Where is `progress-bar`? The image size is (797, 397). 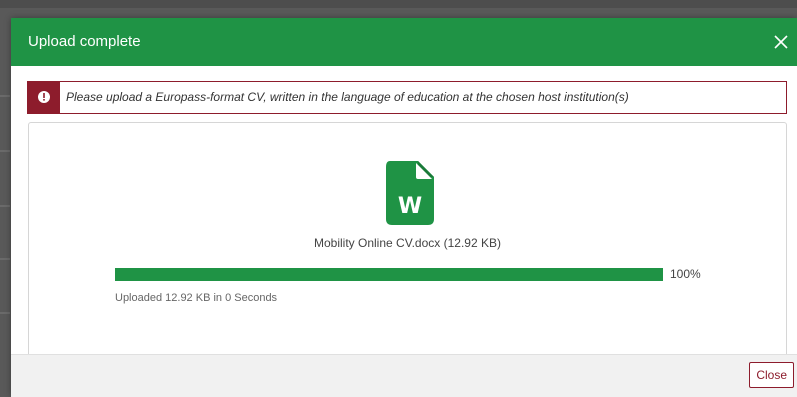
progress-bar is located at coordinates (389, 274).